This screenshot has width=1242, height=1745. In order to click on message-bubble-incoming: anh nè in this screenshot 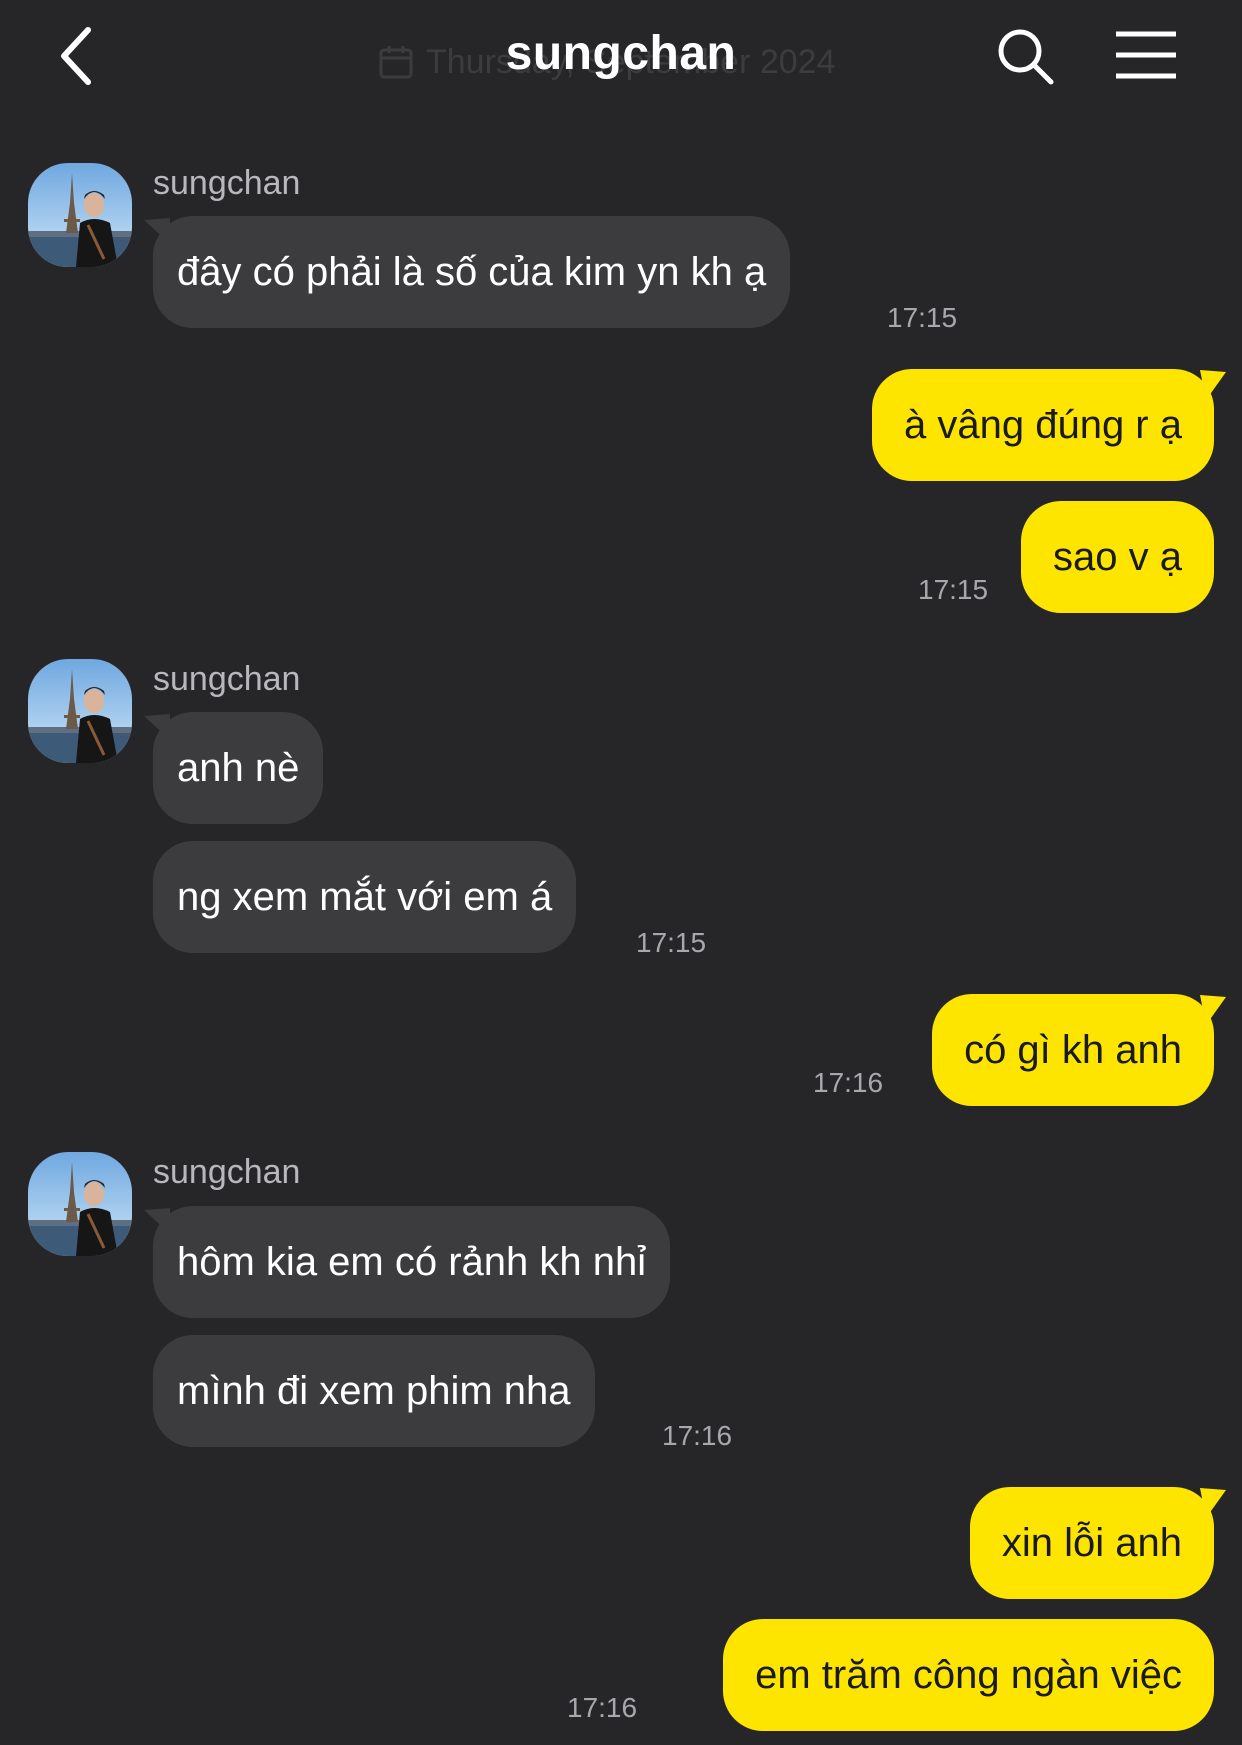, I will do `click(238, 768)`.